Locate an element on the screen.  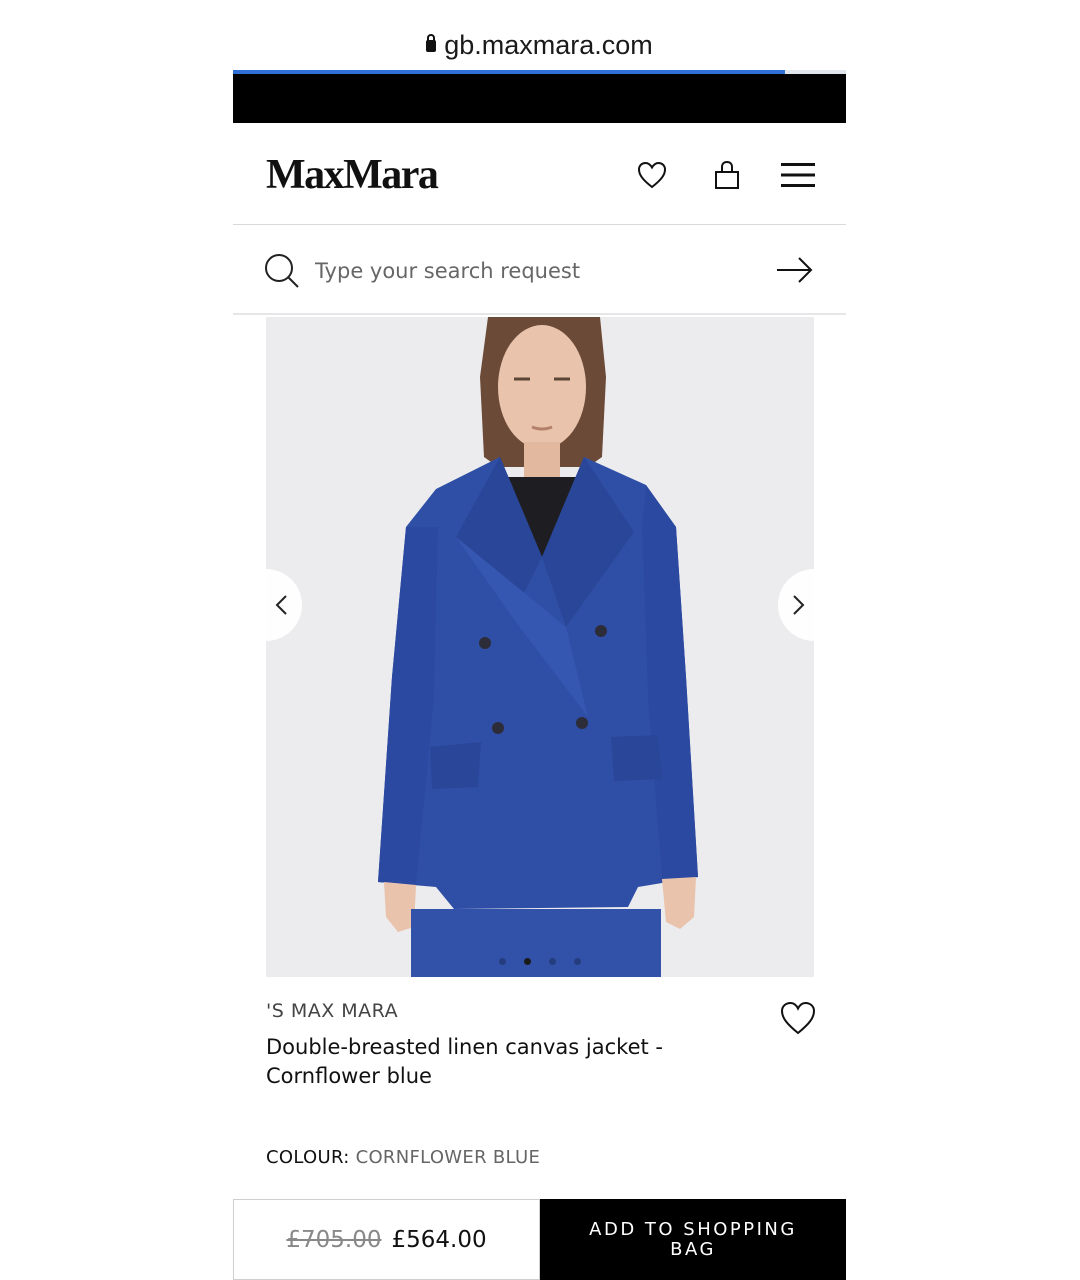
price-box: £705.00 £564.00 is located at coordinates (386, 1239).